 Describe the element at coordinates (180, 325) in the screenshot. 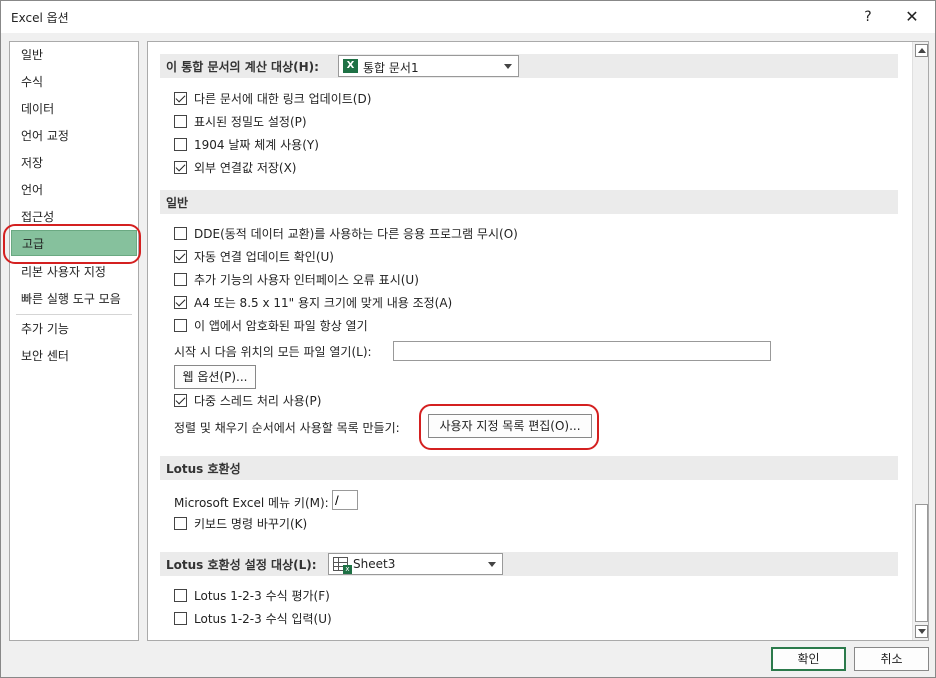

I see `checkbox-open-encrypted-files` at that location.